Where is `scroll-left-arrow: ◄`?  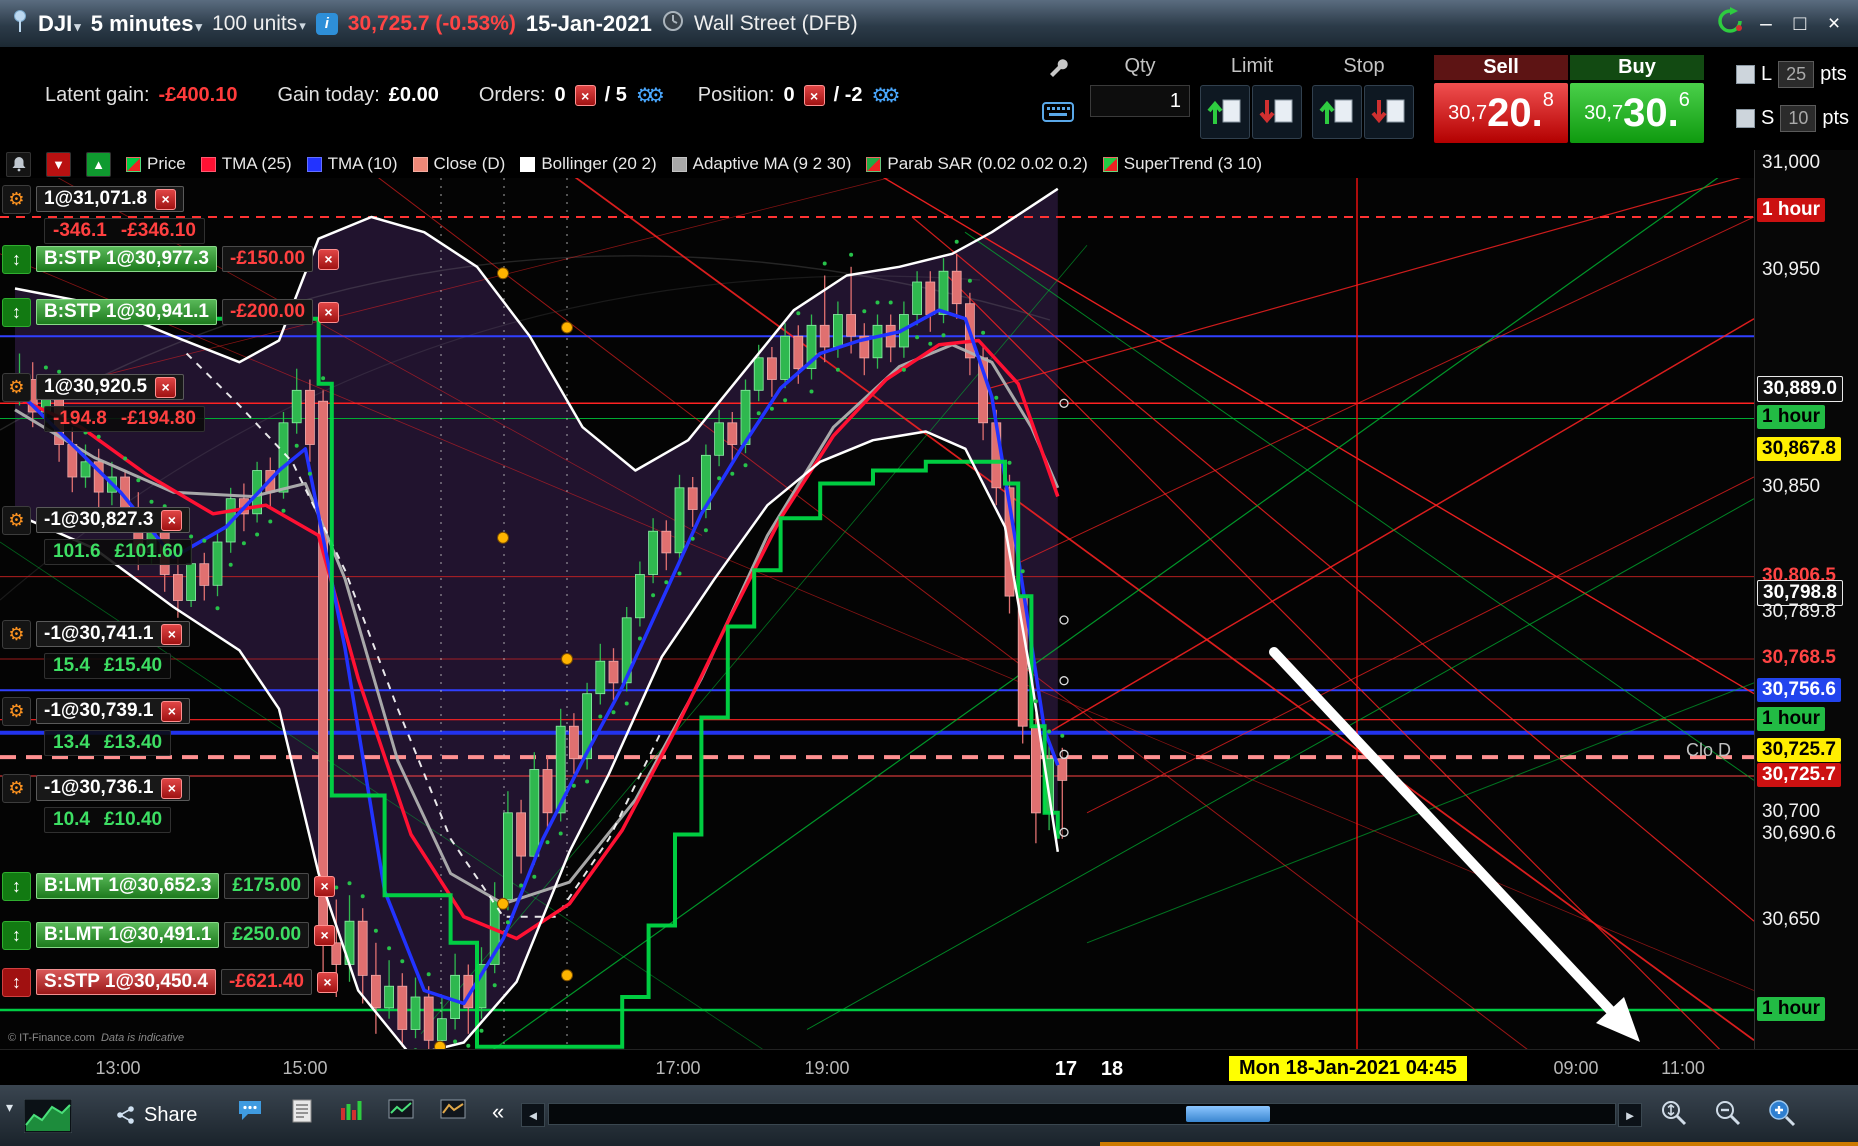 scroll-left-arrow: ◄ is located at coordinates (533, 1115).